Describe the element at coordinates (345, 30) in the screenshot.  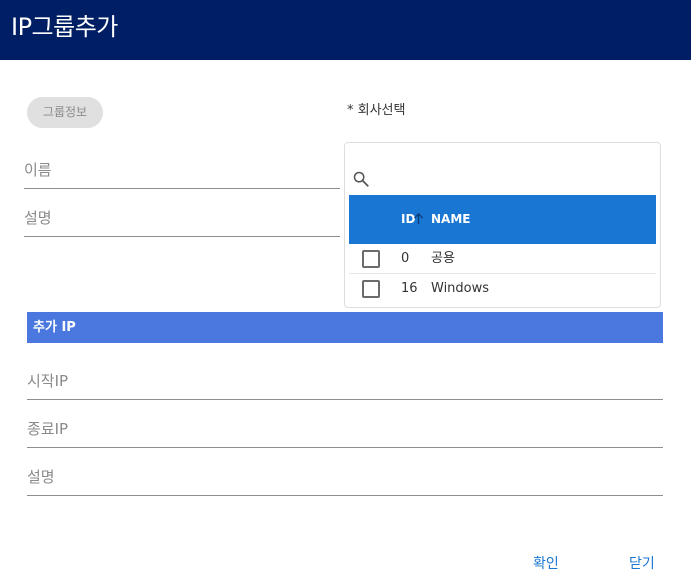
I see `dialog-titlebar: IP그룹추가` at that location.